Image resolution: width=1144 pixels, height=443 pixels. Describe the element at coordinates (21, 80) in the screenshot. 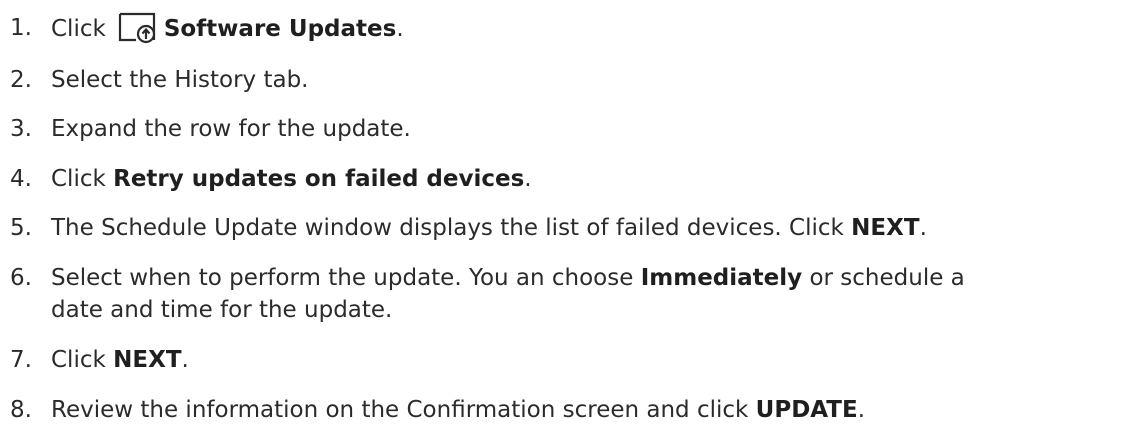

I see `step-number: 2.` at that location.